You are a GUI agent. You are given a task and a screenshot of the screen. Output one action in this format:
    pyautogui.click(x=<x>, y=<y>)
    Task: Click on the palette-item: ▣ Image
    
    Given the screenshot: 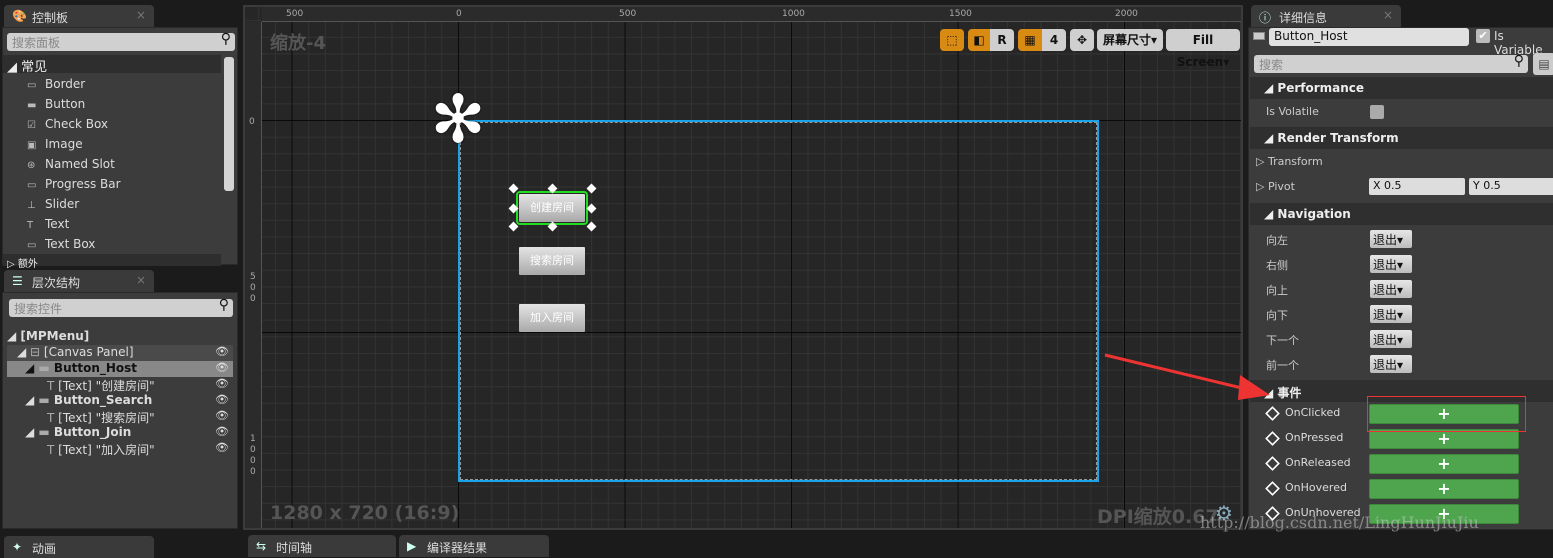 What is the action you would take?
    pyautogui.click(x=55, y=147)
    